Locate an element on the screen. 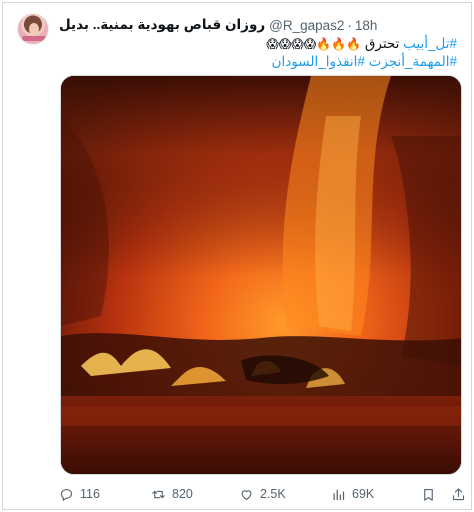 Image resolution: width=474 pixels, height=512 pixels. emoji-sequence: 🔥🔥🔥😱😱😱😱 is located at coordinates (314, 44).